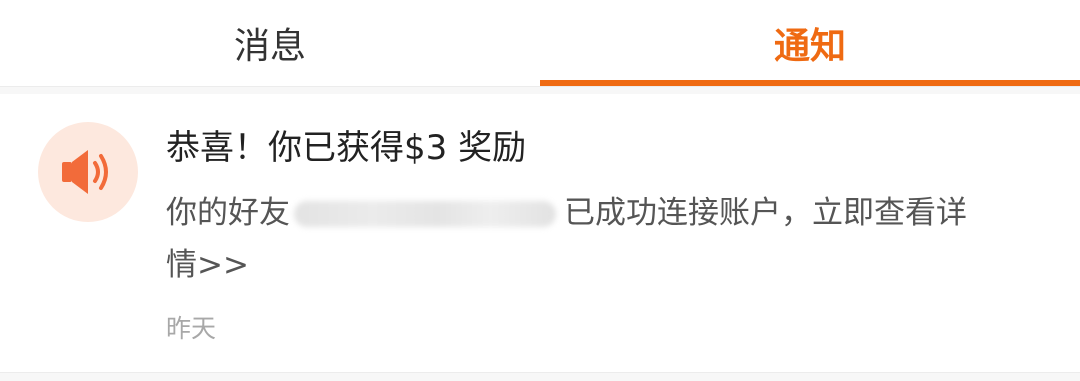 The height and width of the screenshot is (381, 1080). Describe the element at coordinates (346, 148) in the screenshot. I see `notification-title: 恭喜！你已获得$3 奖励` at that location.